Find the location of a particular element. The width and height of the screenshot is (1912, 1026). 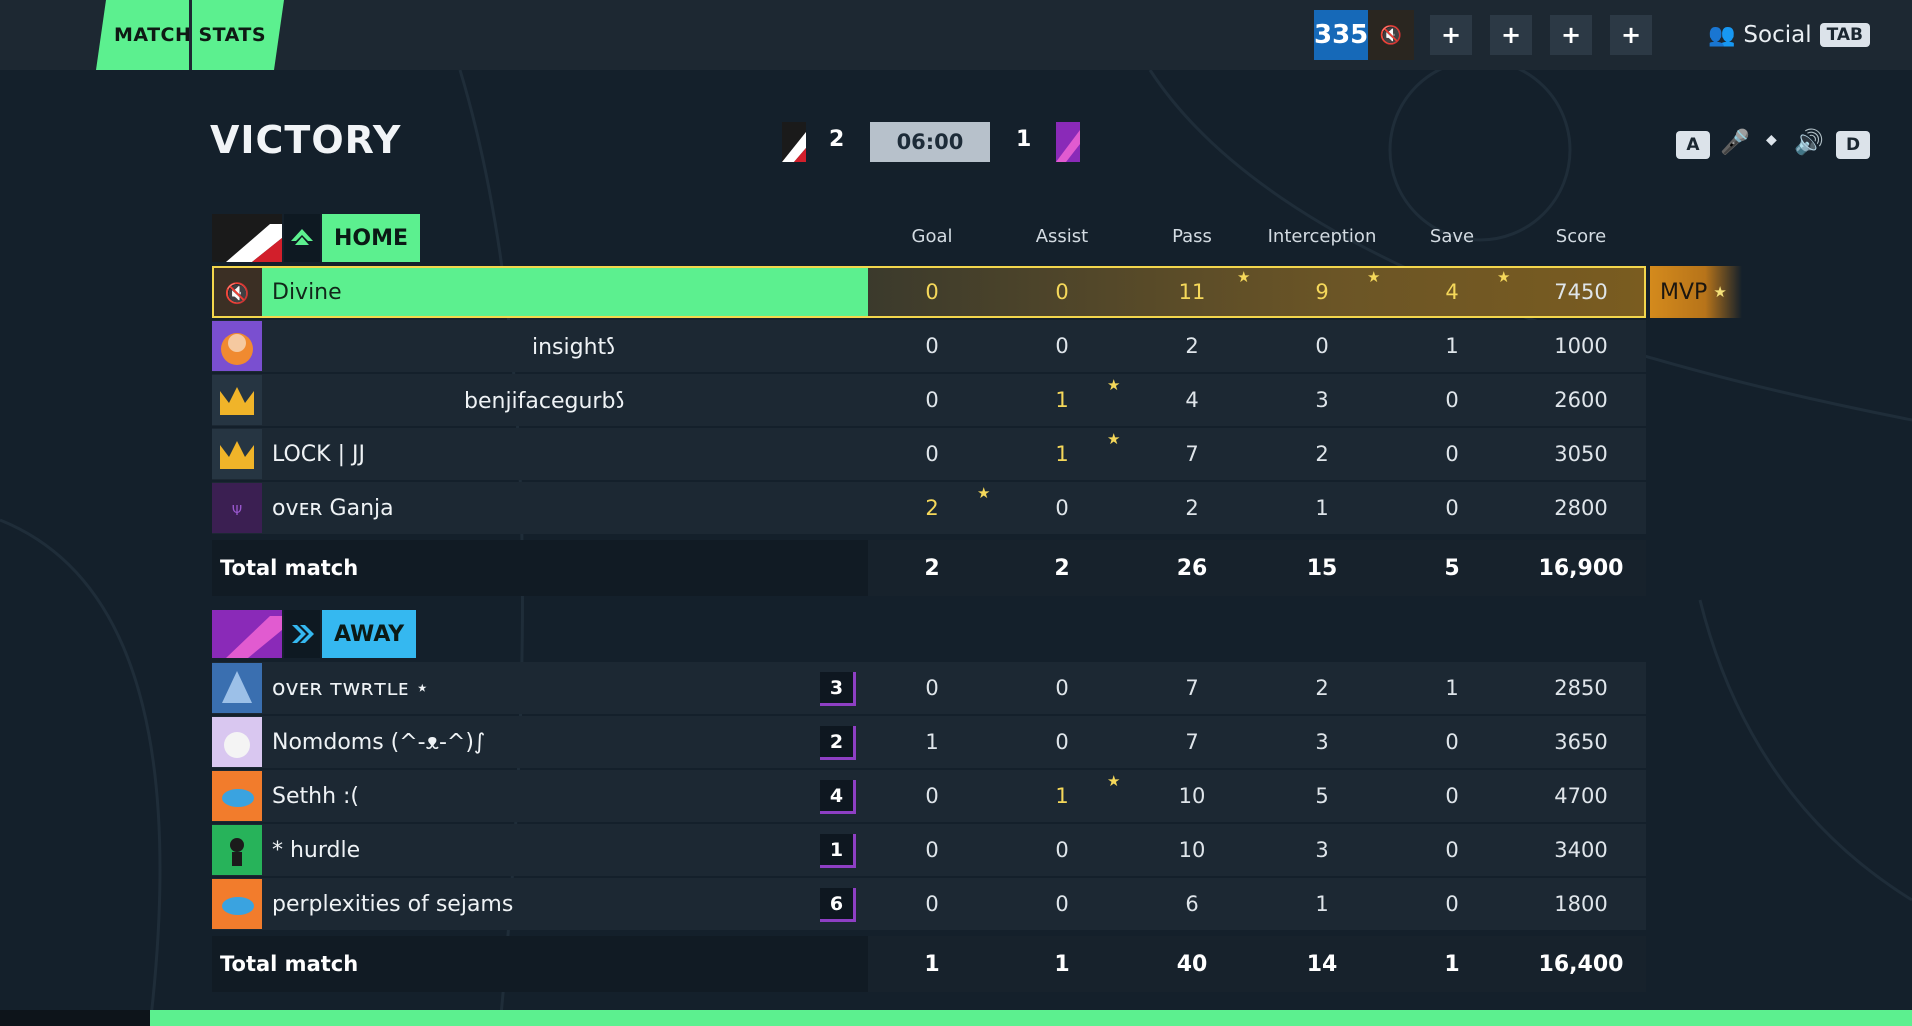

match-stats-tab: MATCH STATS is located at coordinates (190, 35).